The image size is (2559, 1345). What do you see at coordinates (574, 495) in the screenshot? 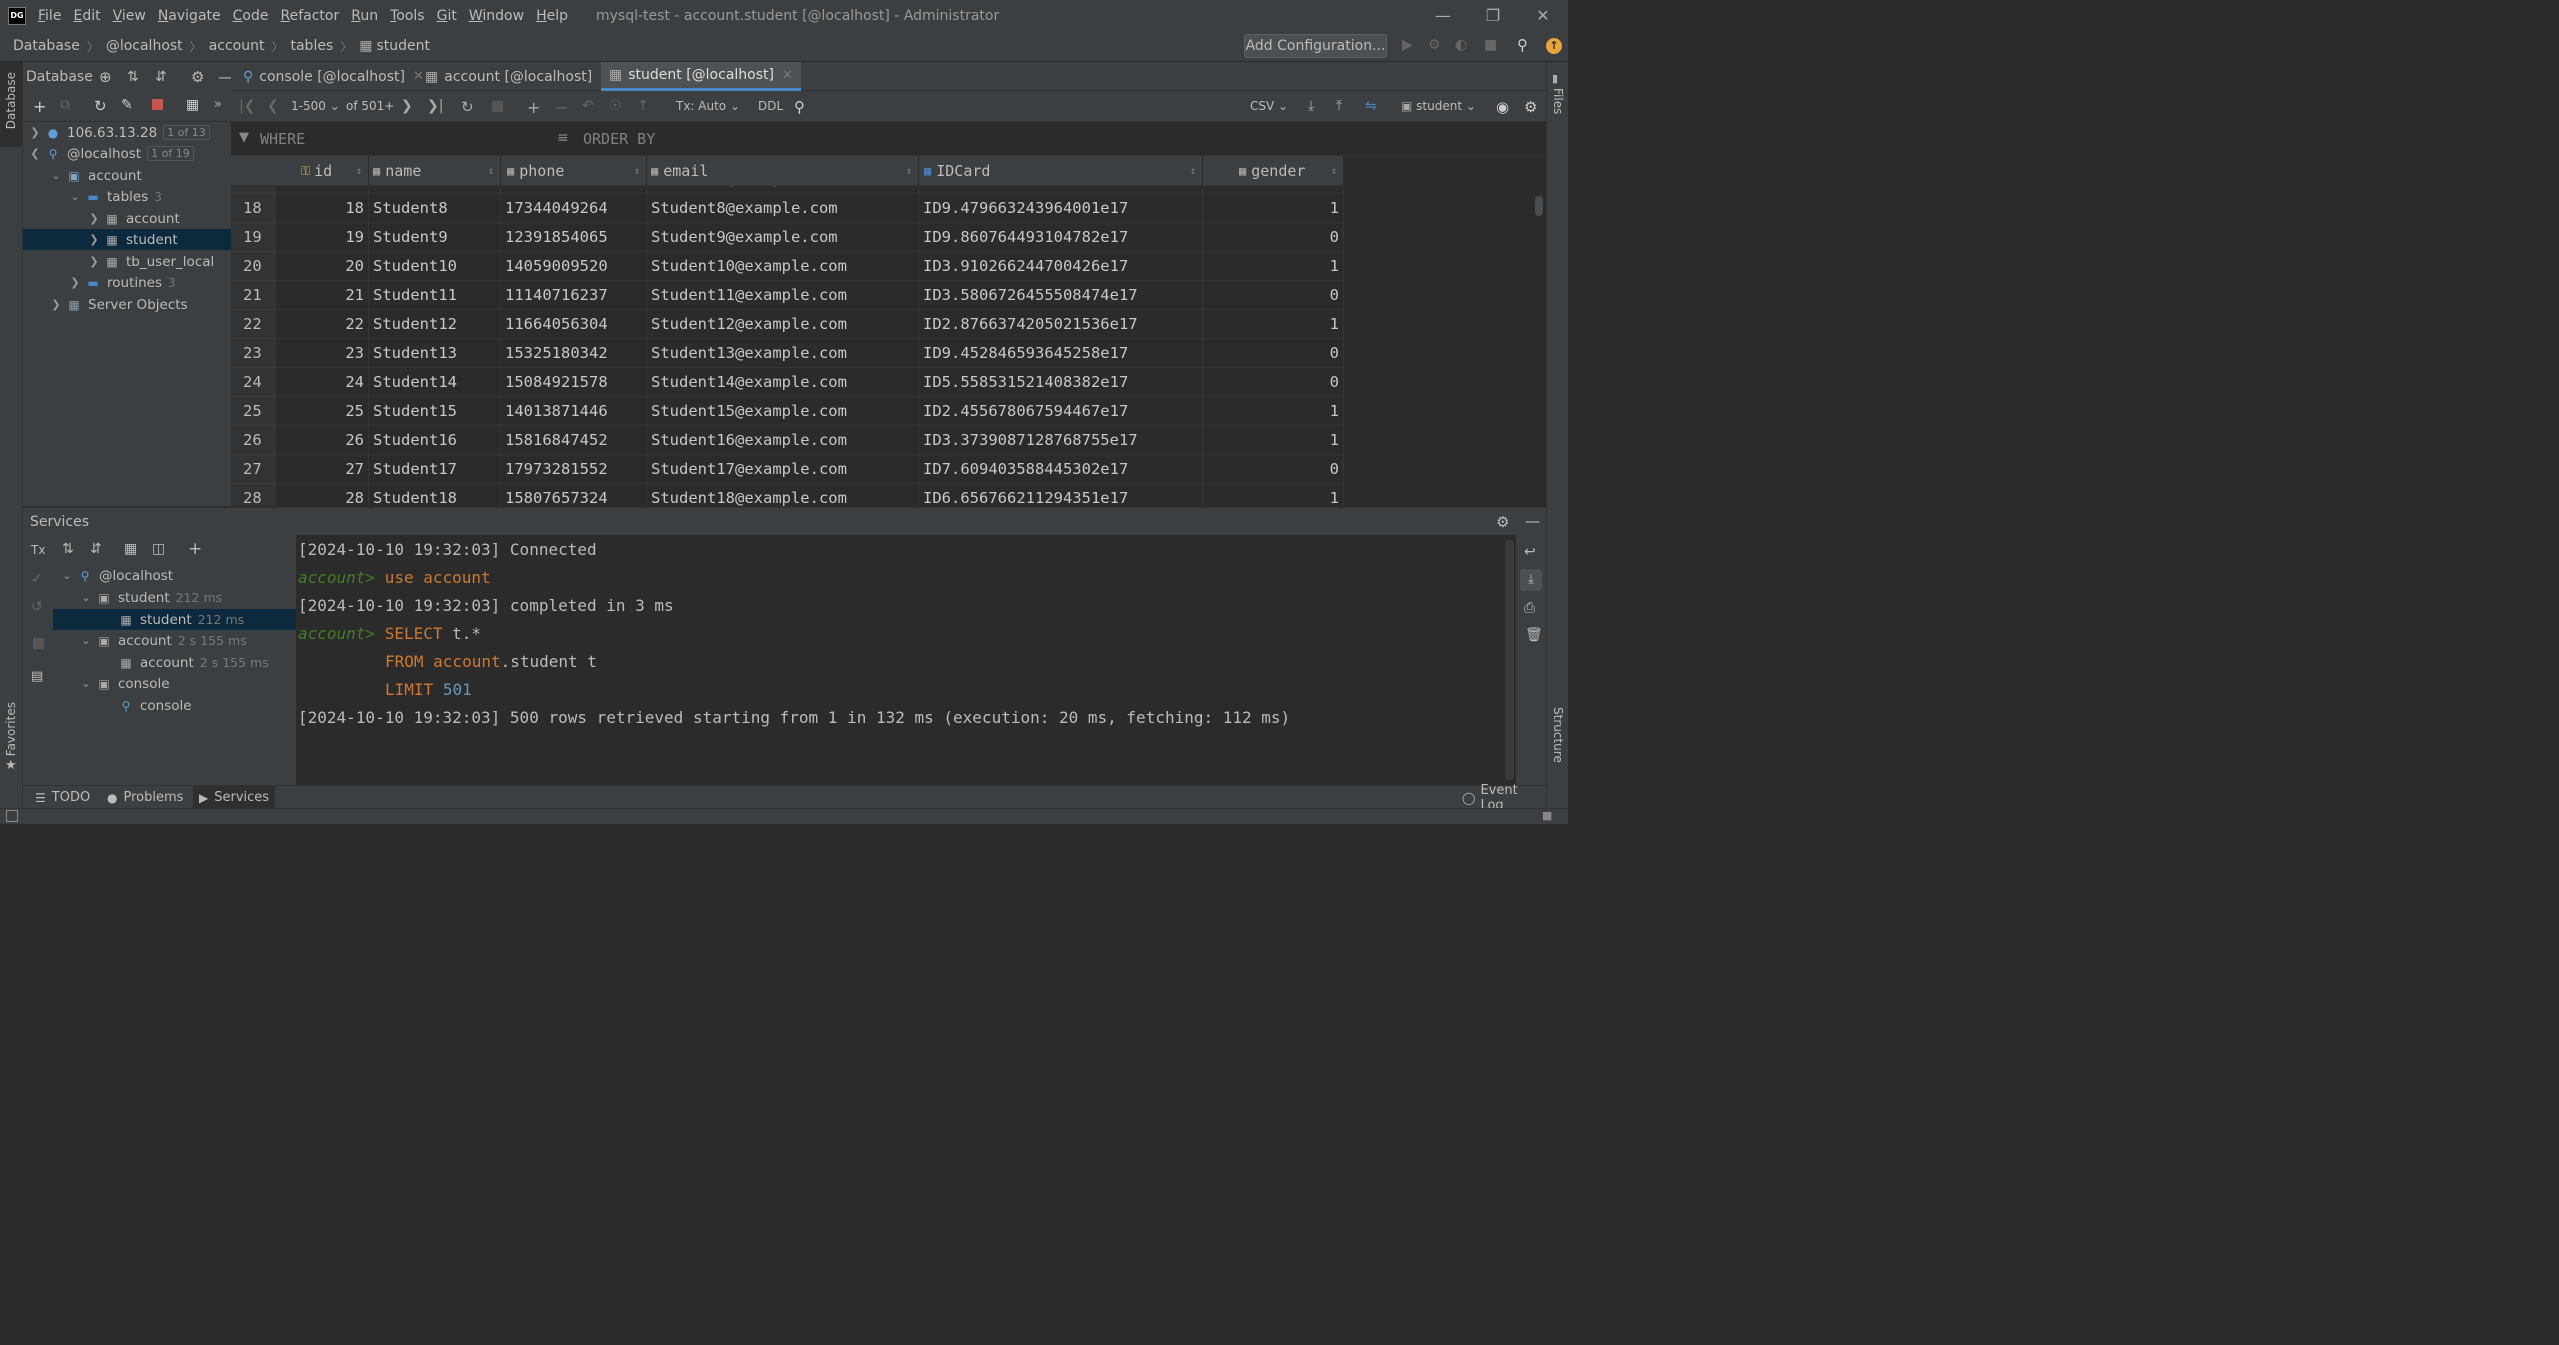
I see `cell-phone: 15807657324` at bounding box center [574, 495].